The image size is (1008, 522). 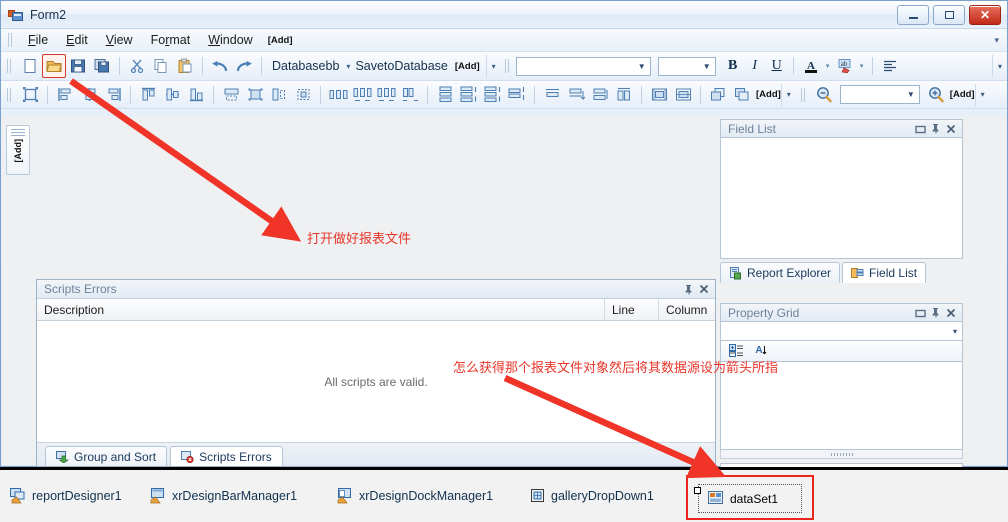 What do you see at coordinates (841, 454) in the screenshot?
I see `property-grid-splitter` at bounding box center [841, 454].